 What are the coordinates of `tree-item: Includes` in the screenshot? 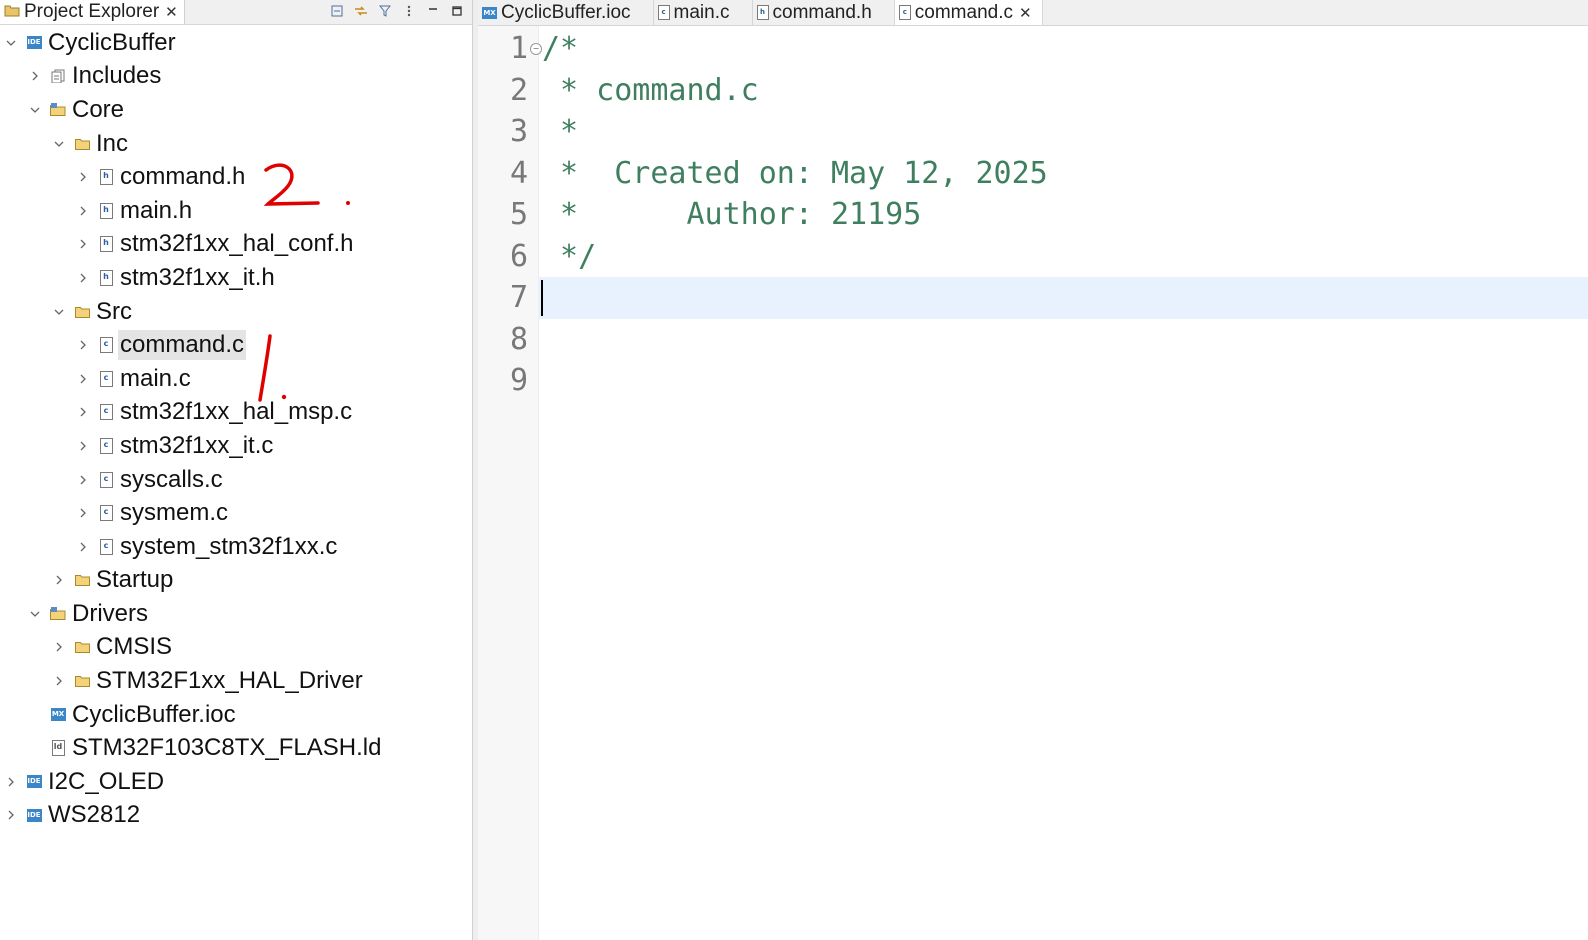 It's located at (236, 77).